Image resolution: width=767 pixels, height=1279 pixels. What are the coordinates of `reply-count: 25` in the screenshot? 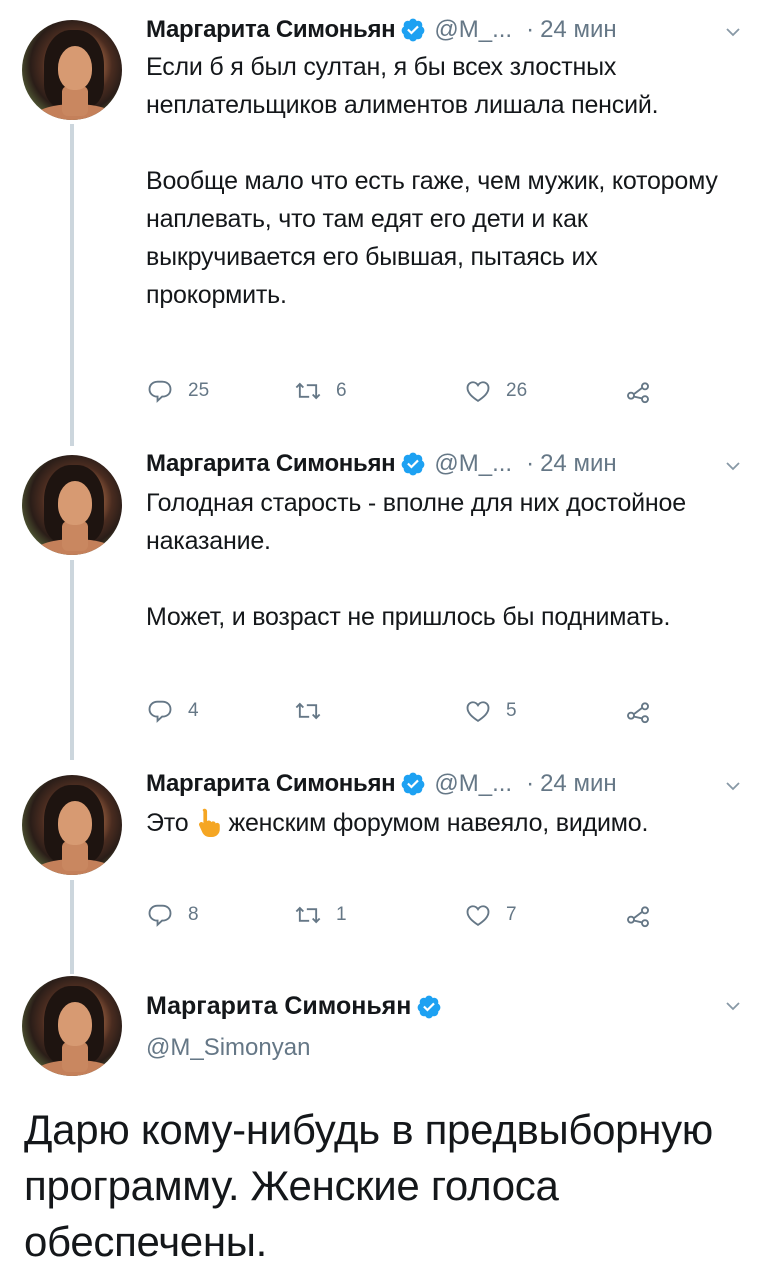 It's located at (199, 390).